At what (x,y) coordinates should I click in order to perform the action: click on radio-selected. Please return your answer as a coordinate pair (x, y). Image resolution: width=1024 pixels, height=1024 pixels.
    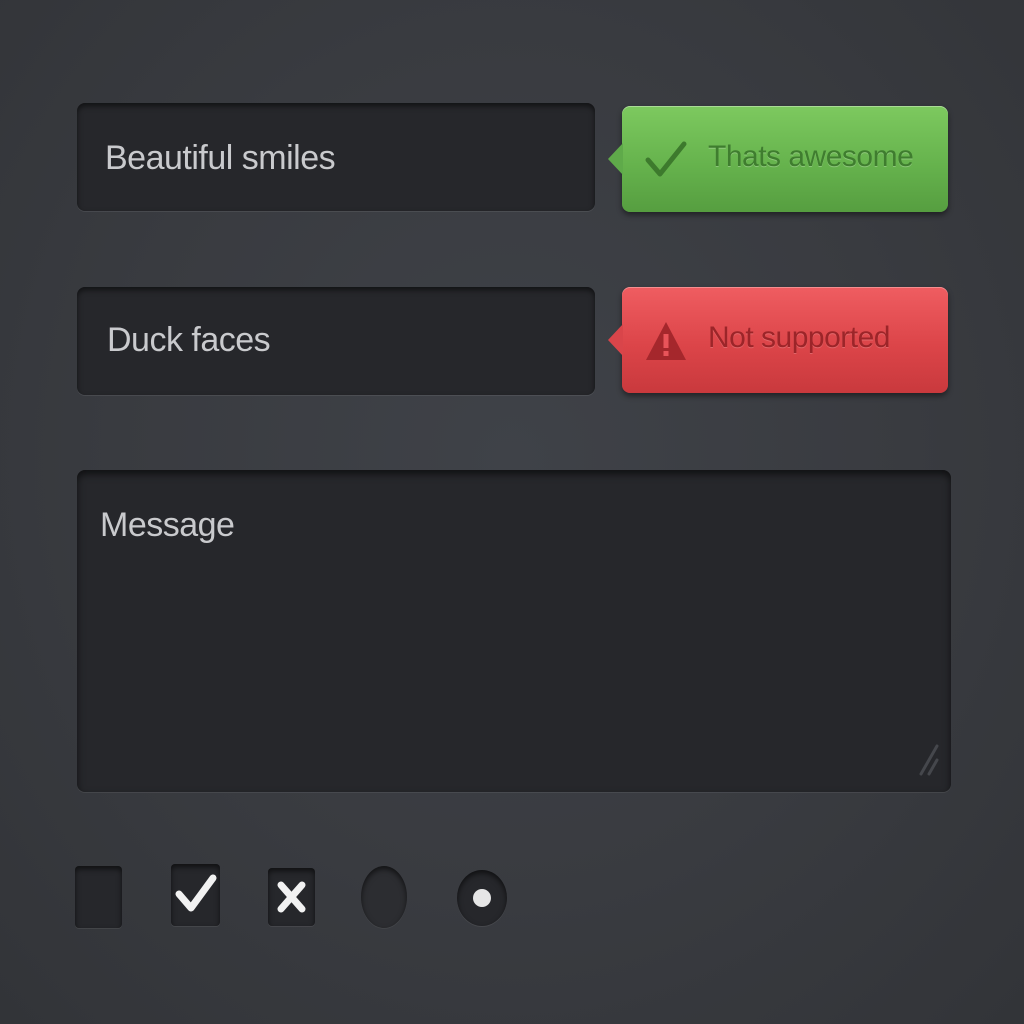
    Looking at the image, I should click on (482, 898).